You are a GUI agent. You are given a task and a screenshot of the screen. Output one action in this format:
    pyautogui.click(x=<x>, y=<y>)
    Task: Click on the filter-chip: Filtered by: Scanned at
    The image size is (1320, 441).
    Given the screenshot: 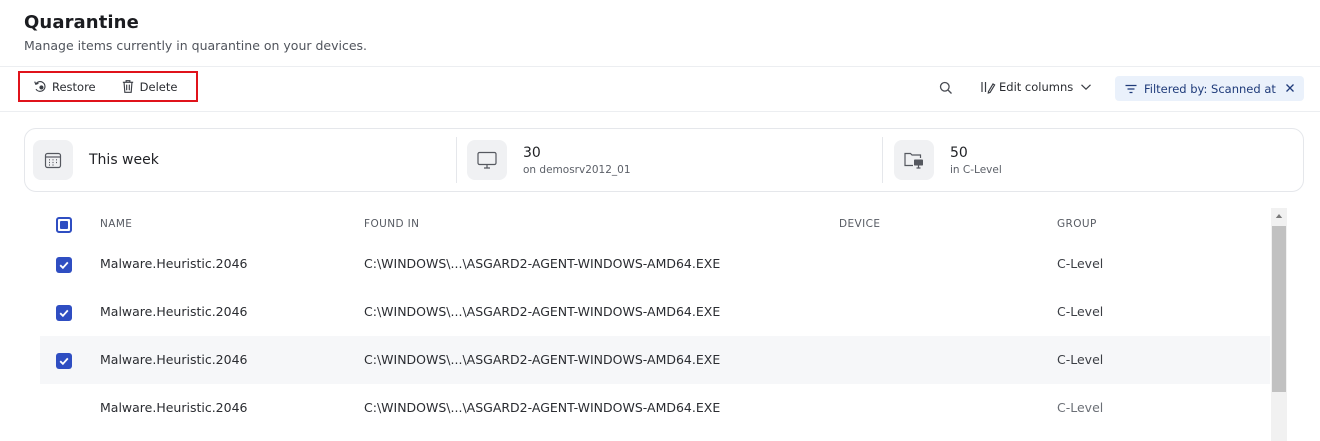 What is the action you would take?
    pyautogui.click(x=1209, y=88)
    